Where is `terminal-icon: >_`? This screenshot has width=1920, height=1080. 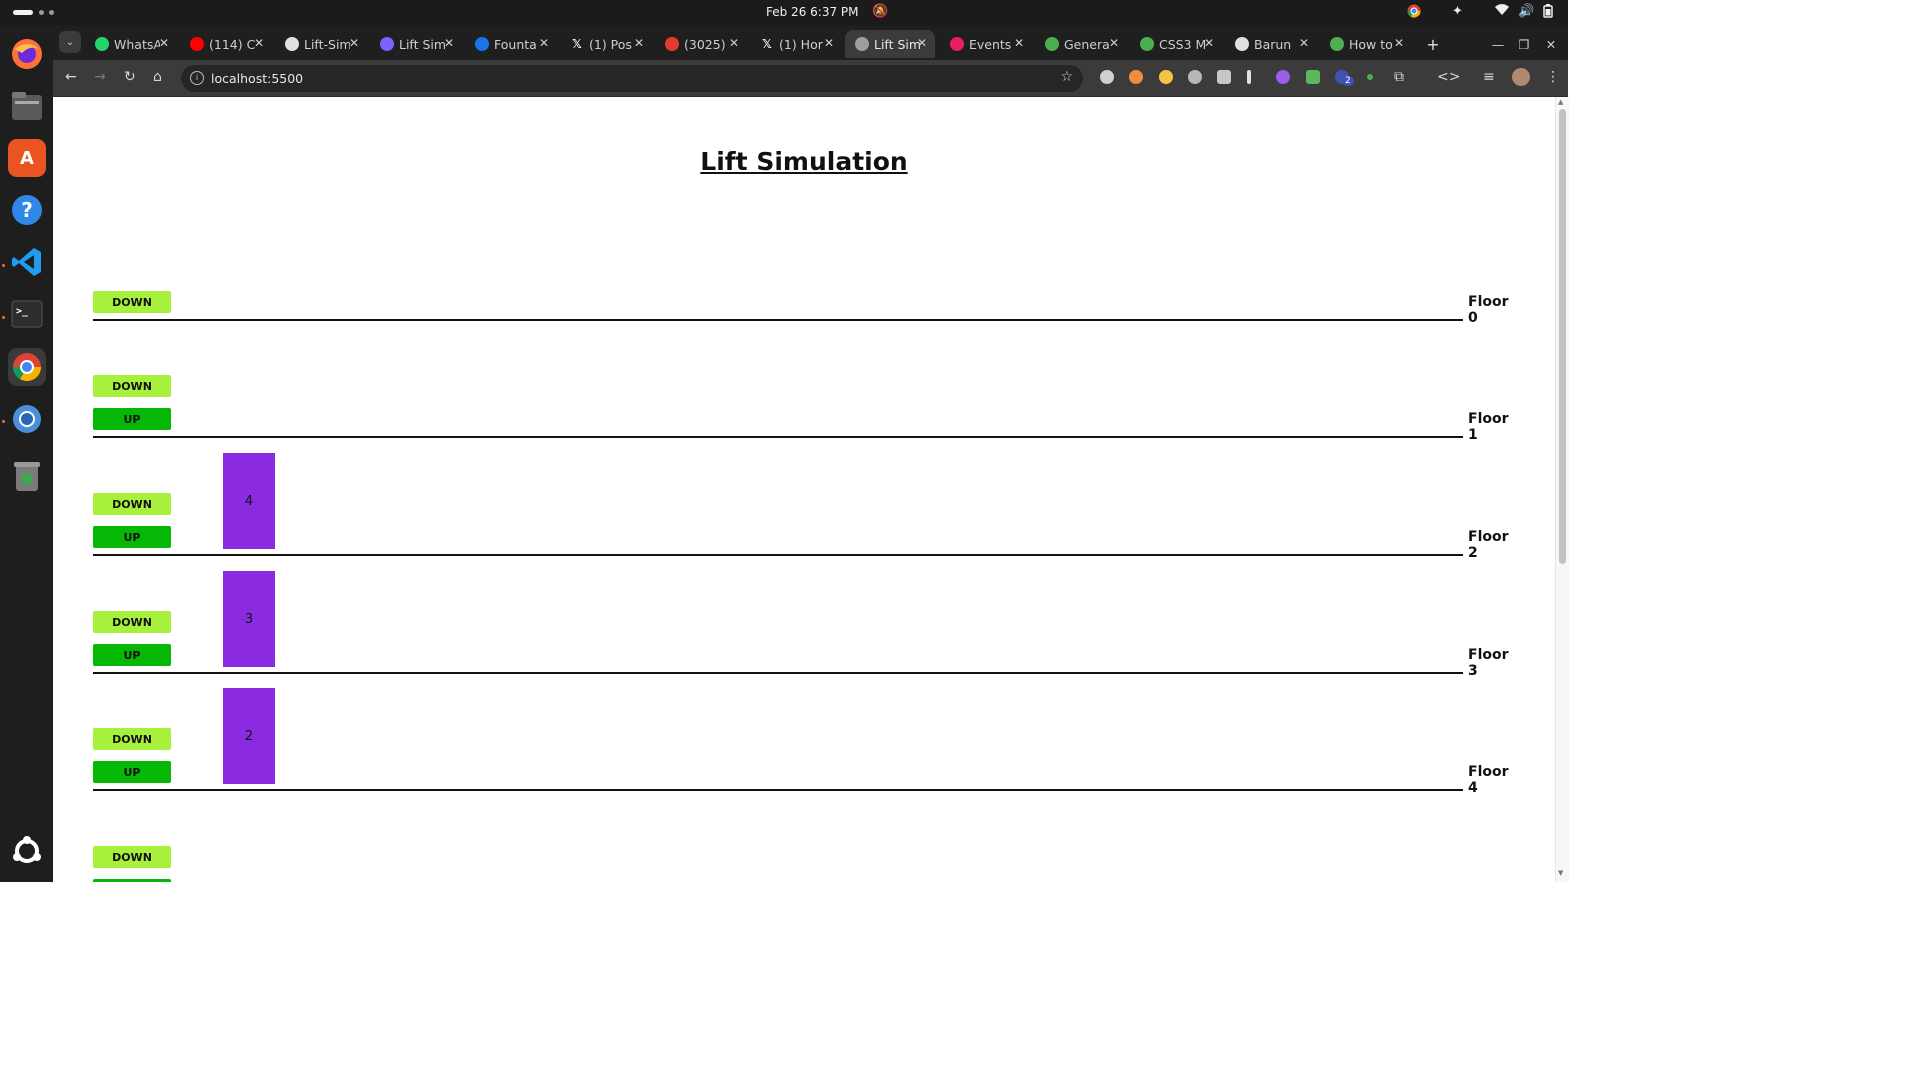 terminal-icon: >_ is located at coordinates (27, 314).